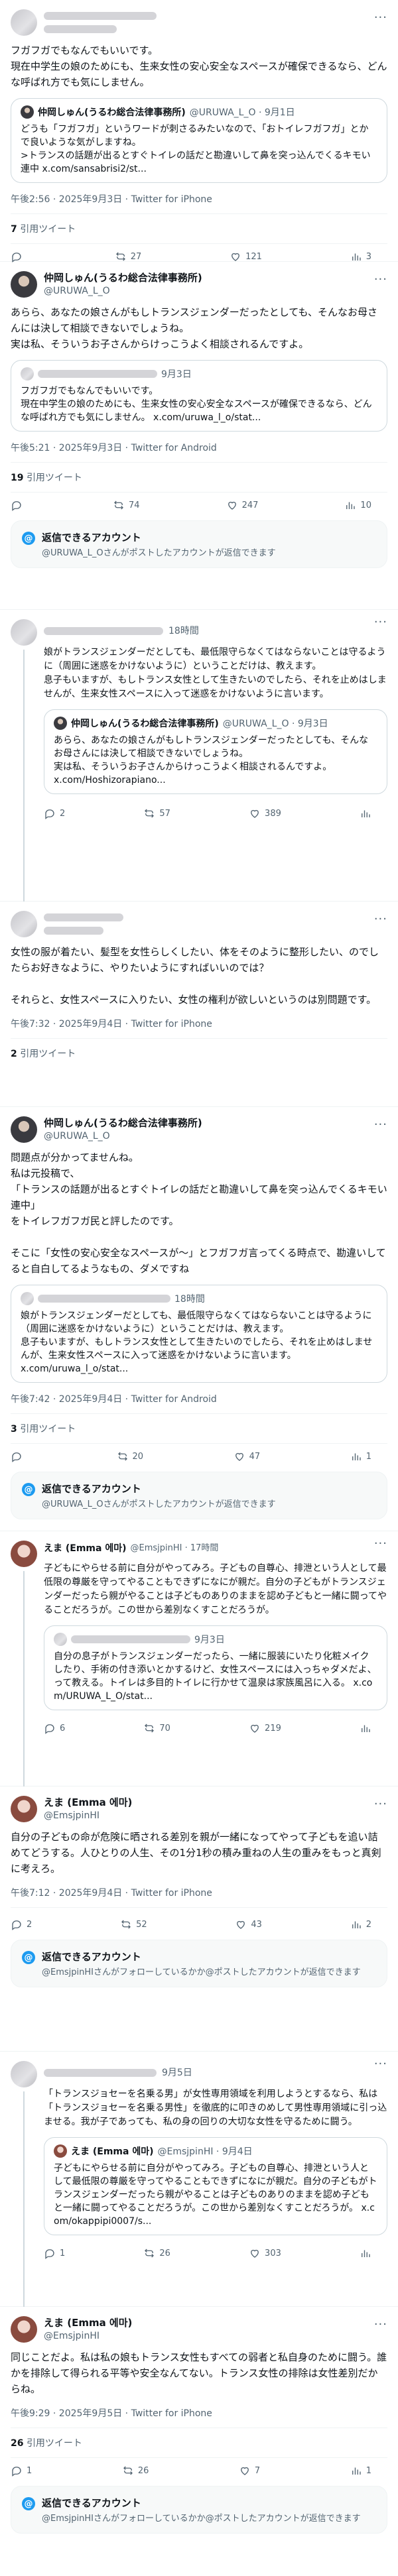 Image resolution: width=398 pixels, height=2576 pixels. What do you see at coordinates (358, 505) in the screenshot?
I see `views-button: 10` at bounding box center [358, 505].